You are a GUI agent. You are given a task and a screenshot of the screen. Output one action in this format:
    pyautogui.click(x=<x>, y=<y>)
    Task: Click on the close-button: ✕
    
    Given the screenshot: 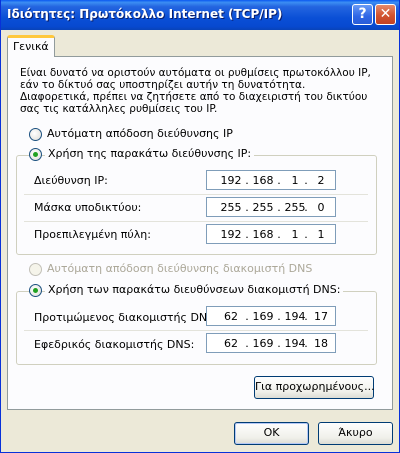 What is the action you would take?
    pyautogui.click(x=385, y=14)
    